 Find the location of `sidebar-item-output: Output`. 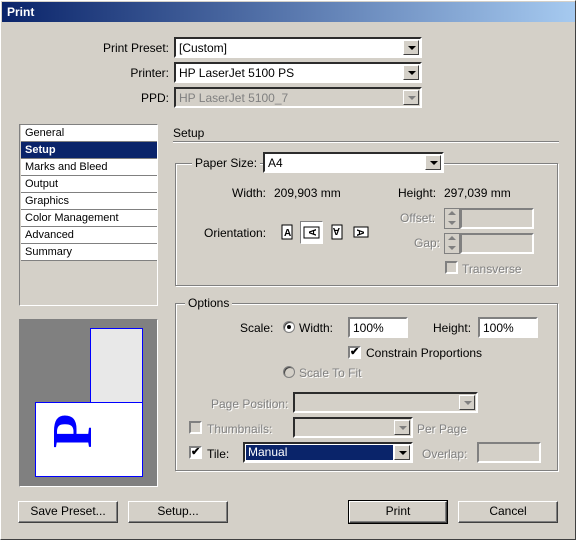

sidebar-item-output: Output is located at coordinates (89, 184).